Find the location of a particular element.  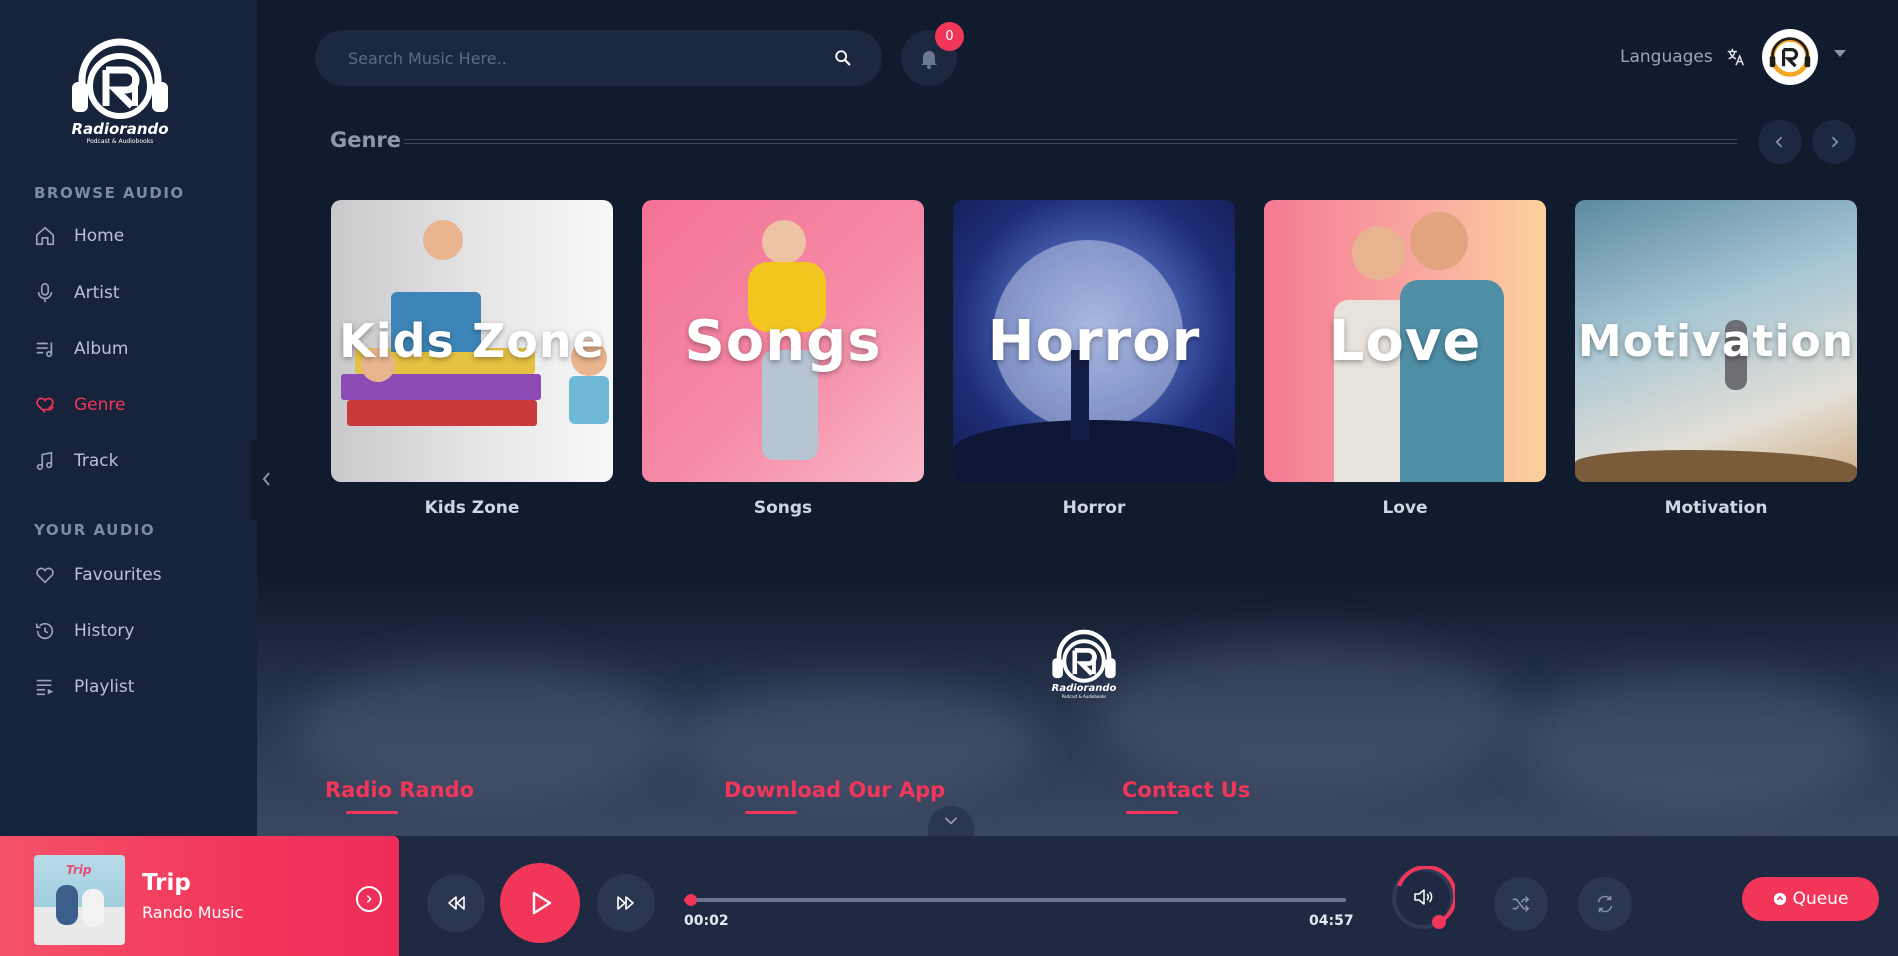

speaker-icon is located at coordinates (1423, 897).